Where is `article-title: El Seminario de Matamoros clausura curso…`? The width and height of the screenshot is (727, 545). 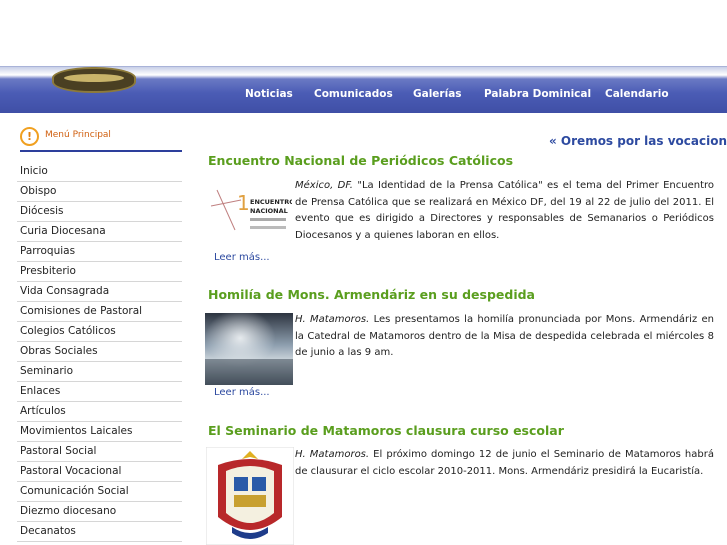 article-title: El Seminario de Matamoros clausura curso… is located at coordinates (386, 430).